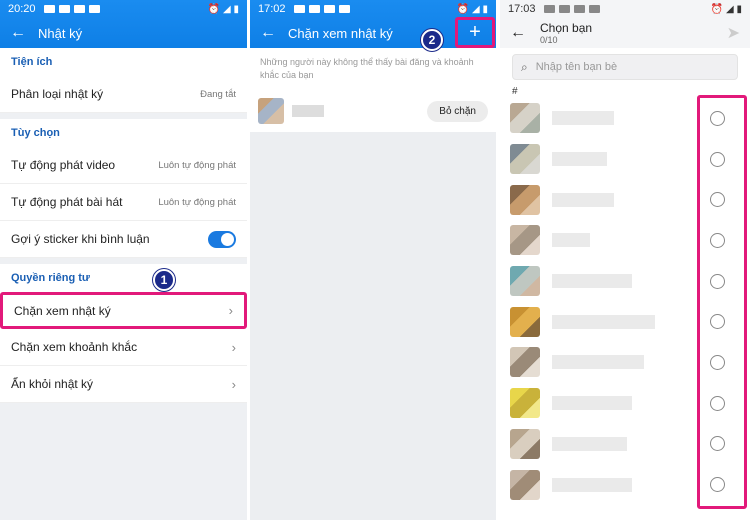 The height and width of the screenshot is (520, 750). Describe the element at coordinates (549, 39) in the screenshot. I see `selection-count: 0/10` at that location.